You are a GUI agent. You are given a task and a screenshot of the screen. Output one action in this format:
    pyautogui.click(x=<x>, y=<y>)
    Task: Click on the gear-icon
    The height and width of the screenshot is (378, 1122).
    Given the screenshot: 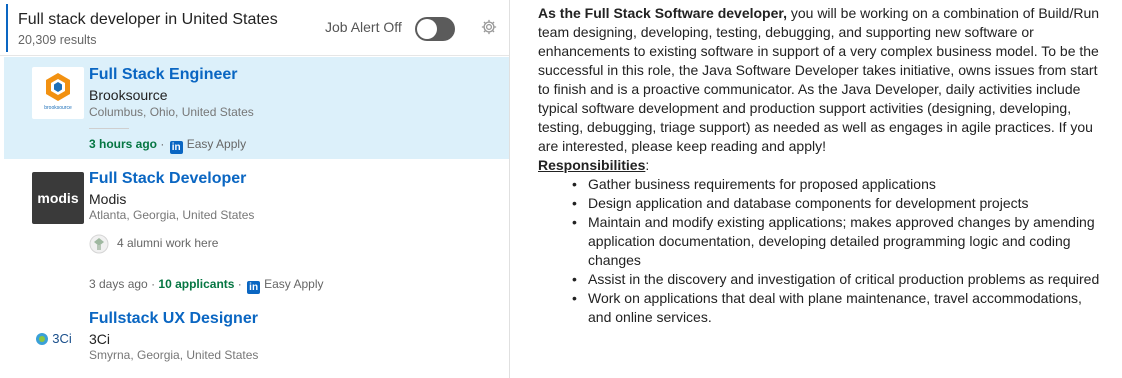 What is the action you would take?
    pyautogui.click(x=489, y=27)
    